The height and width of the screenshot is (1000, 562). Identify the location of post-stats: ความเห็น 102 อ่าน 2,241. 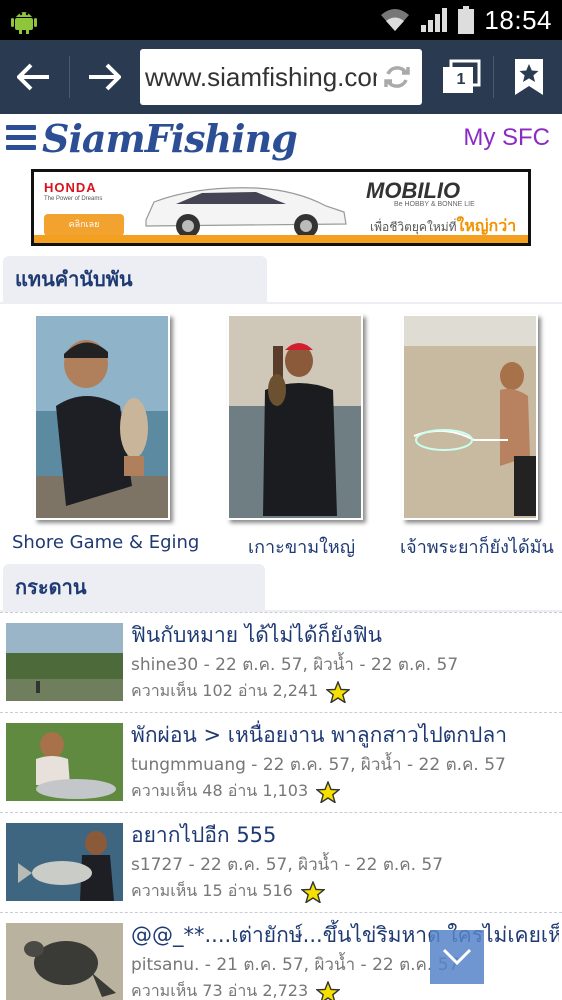
(241, 691).